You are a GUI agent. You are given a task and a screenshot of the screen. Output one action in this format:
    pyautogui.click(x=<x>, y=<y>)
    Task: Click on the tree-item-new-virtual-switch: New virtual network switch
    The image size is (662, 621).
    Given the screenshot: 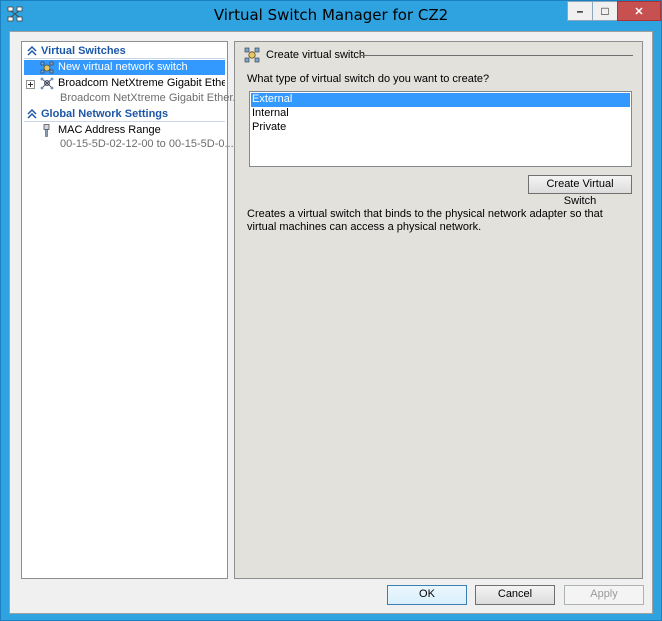 What is the action you would take?
    pyautogui.click(x=124, y=67)
    